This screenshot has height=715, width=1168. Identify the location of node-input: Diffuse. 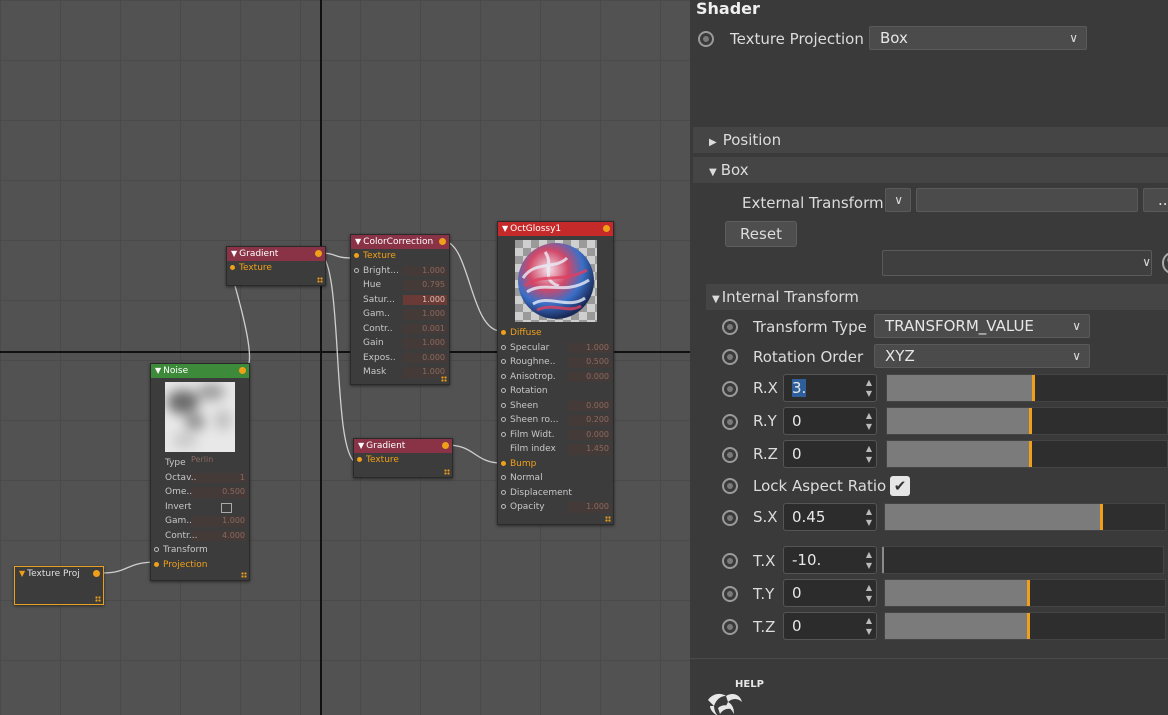
(555, 333).